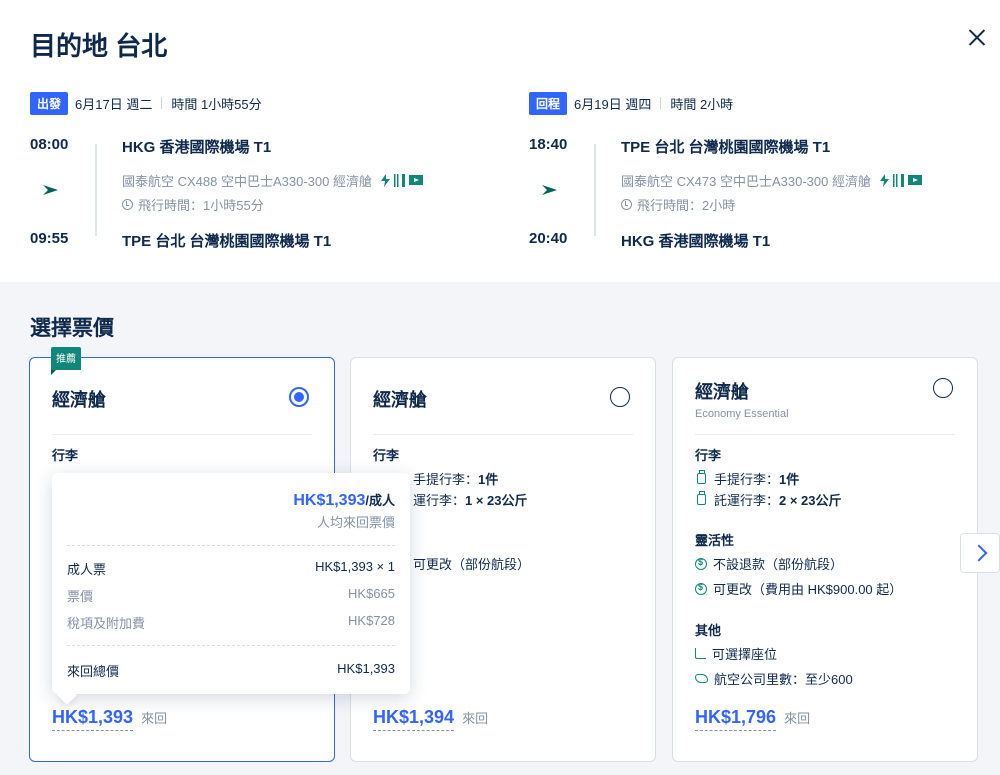  What do you see at coordinates (114, 104) in the screenshot?
I see `outbound-date: 6月17日 週二` at bounding box center [114, 104].